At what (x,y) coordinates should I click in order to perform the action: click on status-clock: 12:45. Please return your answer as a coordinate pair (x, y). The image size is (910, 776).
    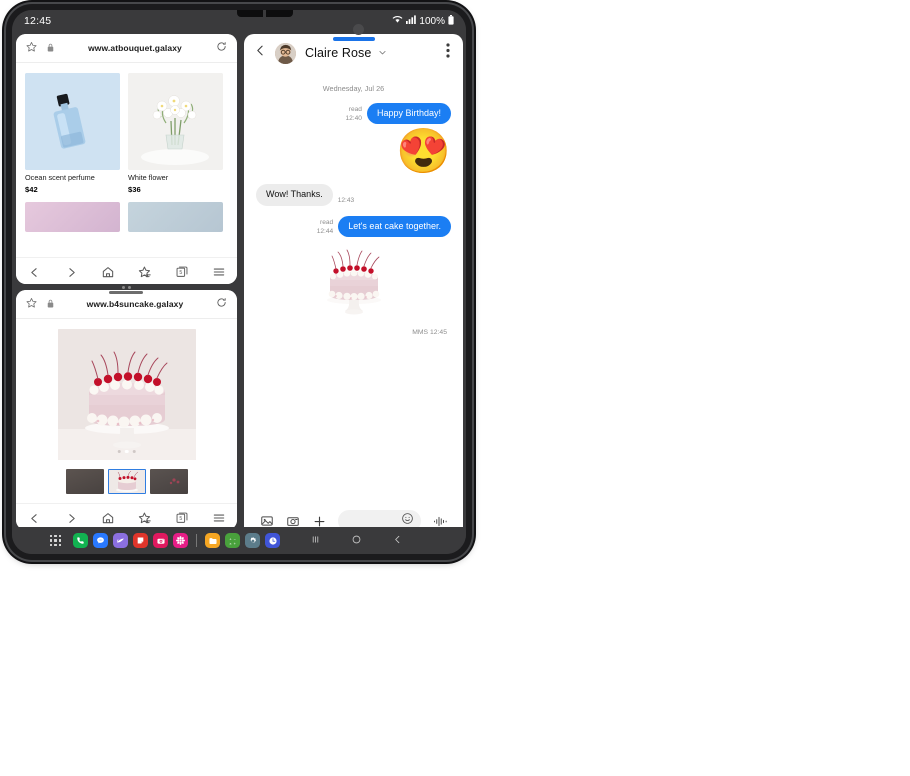
    Looking at the image, I should click on (38, 21).